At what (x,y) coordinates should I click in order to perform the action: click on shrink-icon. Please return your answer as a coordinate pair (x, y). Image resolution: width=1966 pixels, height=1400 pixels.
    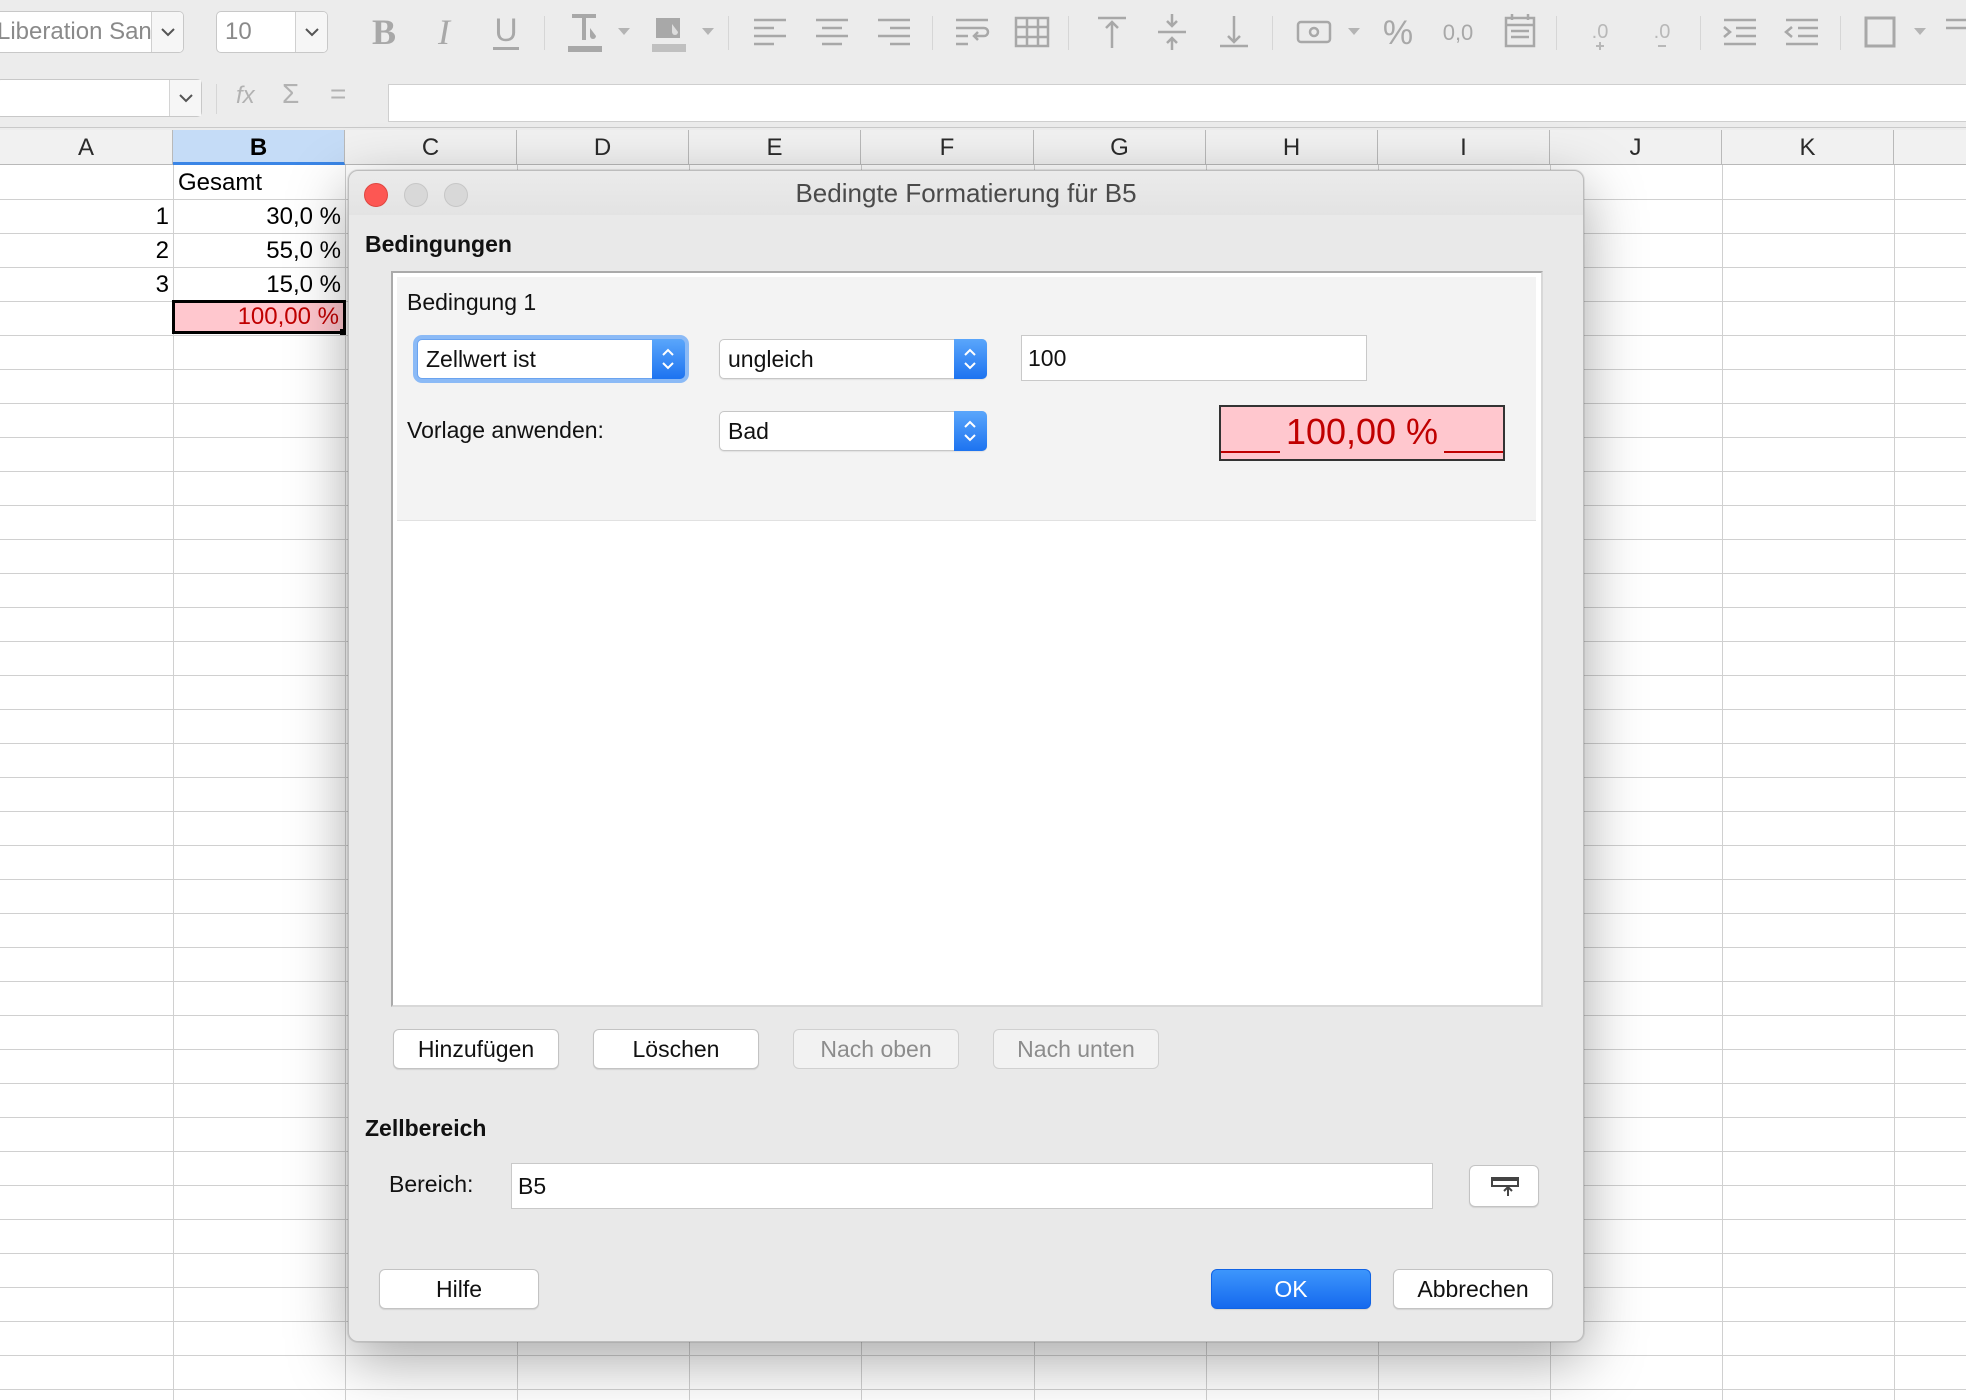
    Looking at the image, I should click on (1505, 1186).